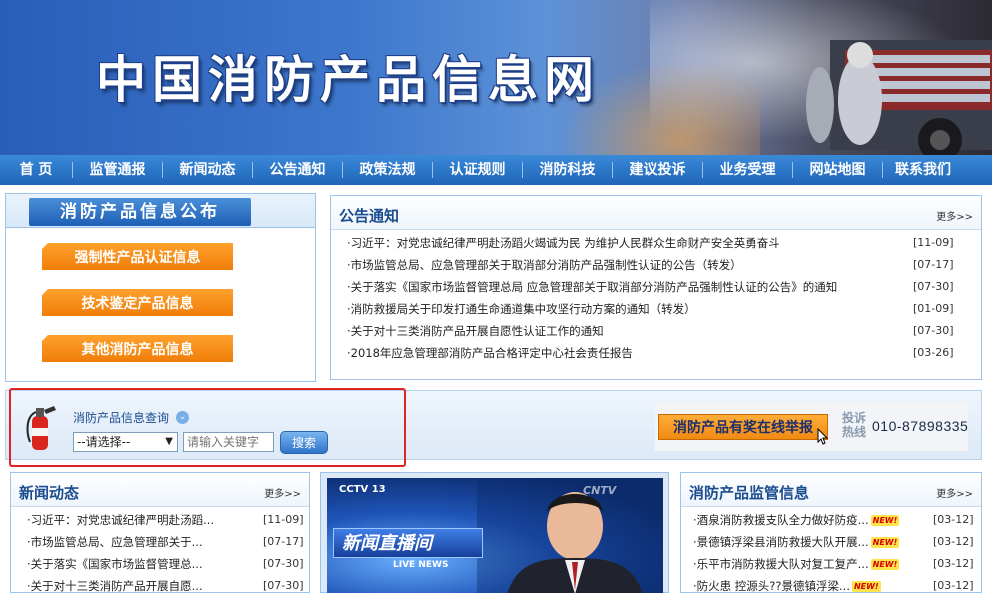 This screenshot has height=593, width=992. I want to click on supervision-title: 消防产品监管信息, so click(749, 493).